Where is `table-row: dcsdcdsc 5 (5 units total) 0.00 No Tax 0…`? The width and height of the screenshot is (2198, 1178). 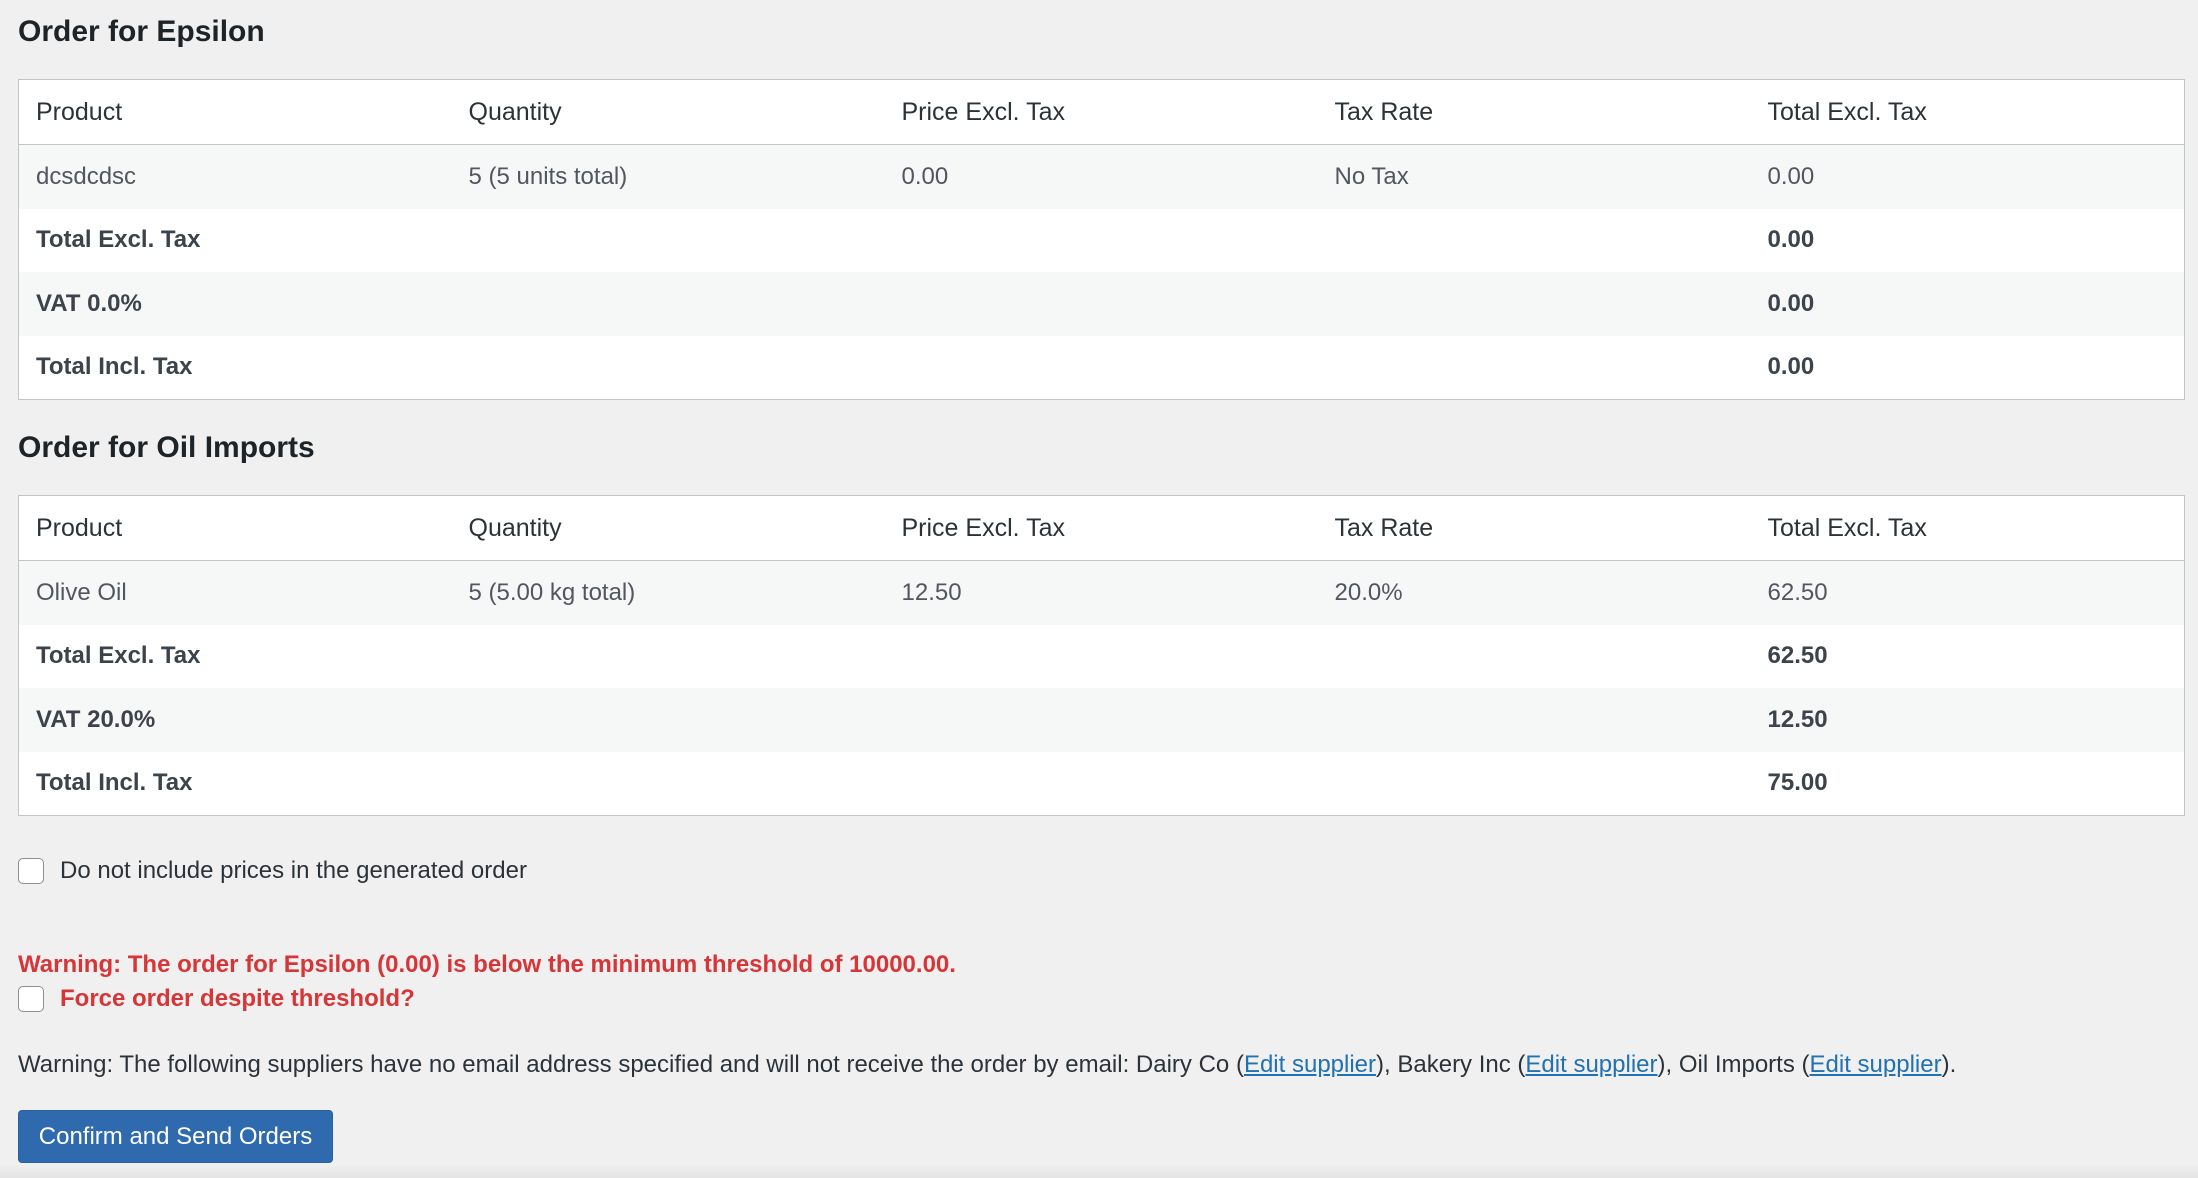
table-row: dcsdcdsc 5 (5 units total) 0.00 No Tax 0… is located at coordinates (1101, 176).